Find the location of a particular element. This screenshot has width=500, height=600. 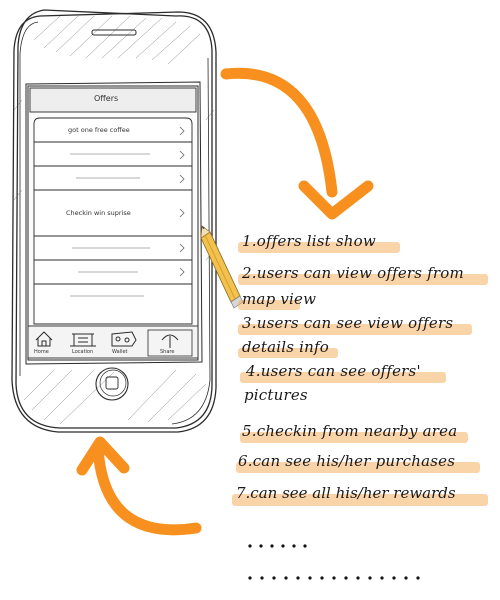

note-4: 4.users can see offers' is located at coordinates (333, 371).